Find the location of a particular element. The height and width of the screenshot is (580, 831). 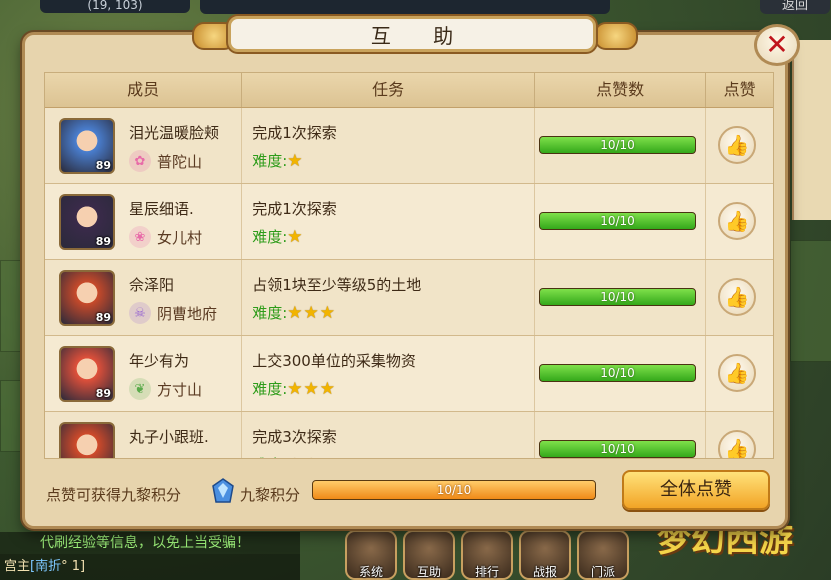

menu-label: 战报 is located at coordinates (544, 572).